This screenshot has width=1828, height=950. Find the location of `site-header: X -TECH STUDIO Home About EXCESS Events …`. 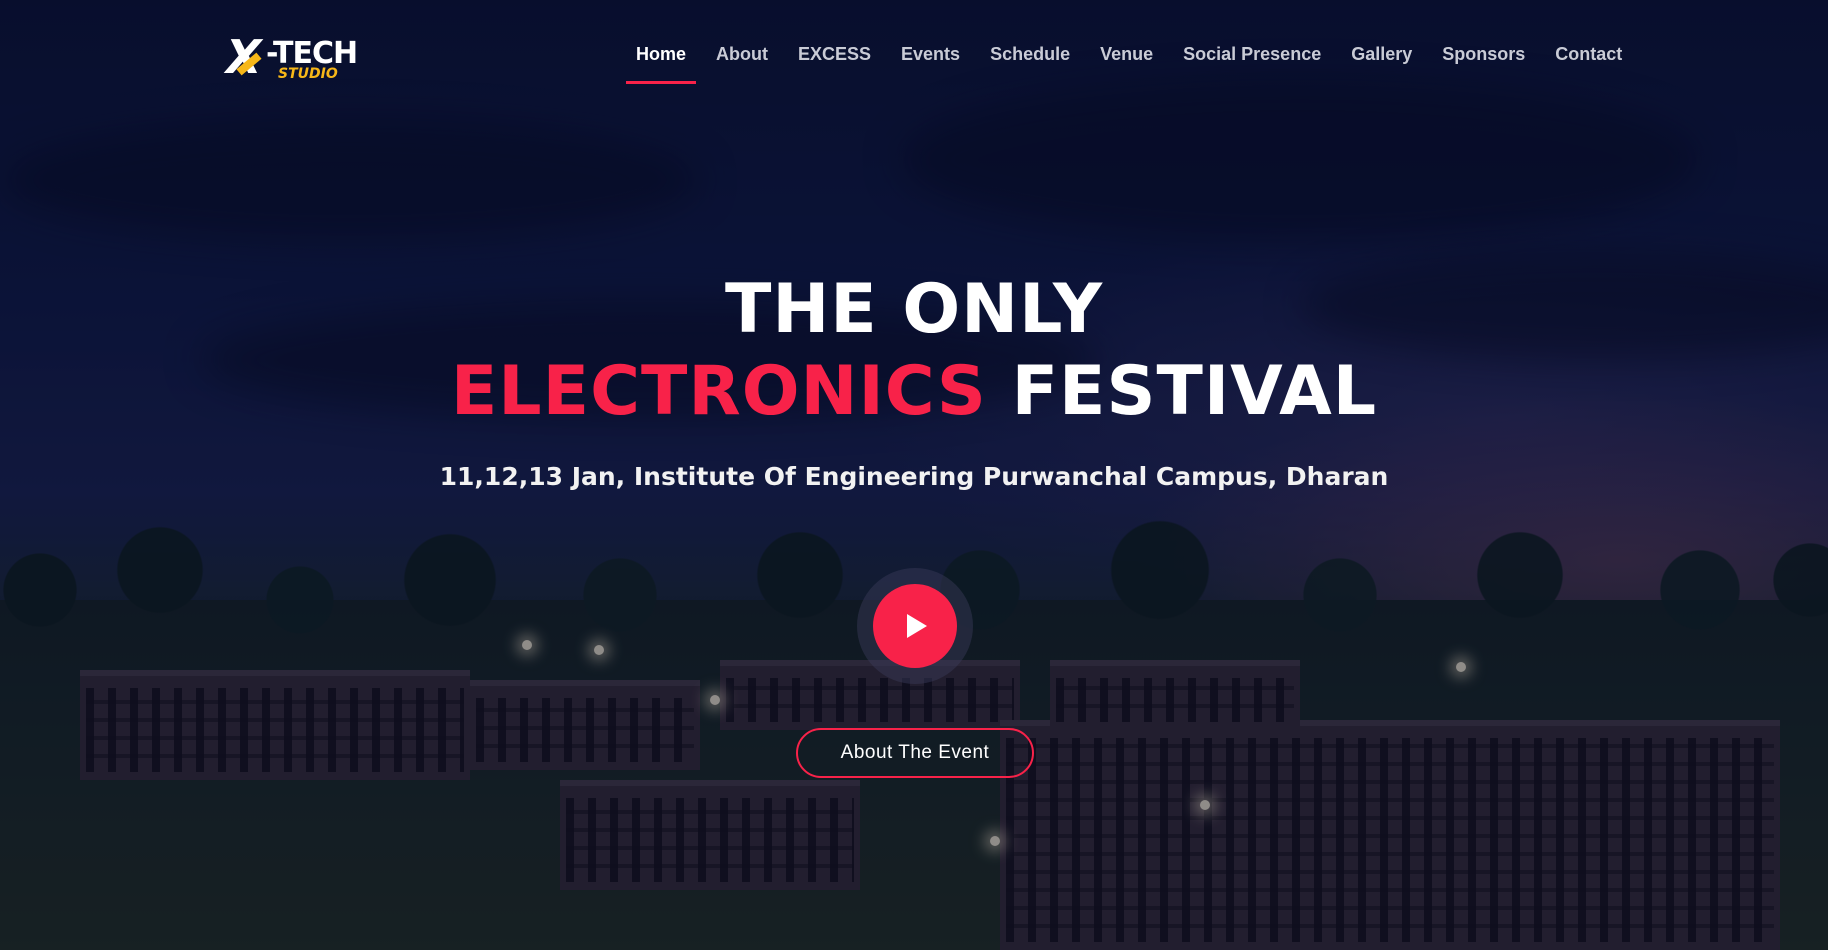

site-header: X -TECH STUDIO Home About EXCESS Events … is located at coordinates (914, 55).